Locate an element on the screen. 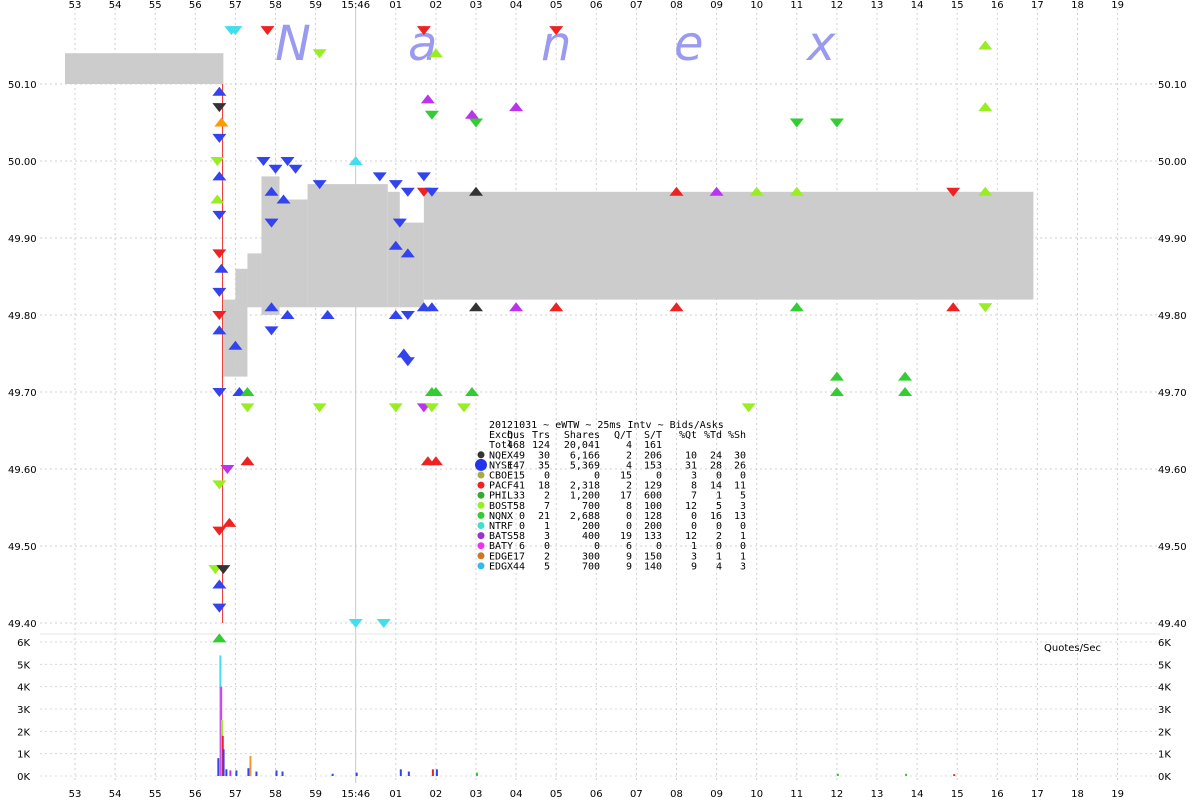  volume-bars-layer is located at coordinates (586, 715).